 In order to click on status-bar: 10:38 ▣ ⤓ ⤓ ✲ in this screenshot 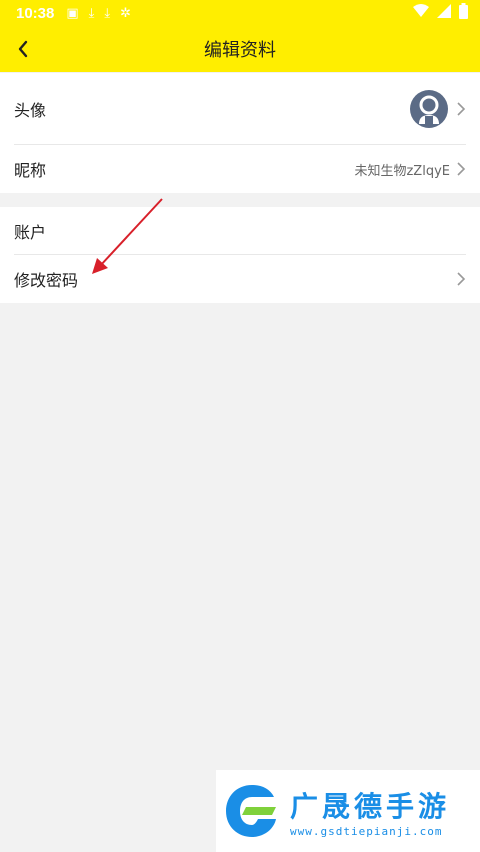, I will do `click(240, 13)`.